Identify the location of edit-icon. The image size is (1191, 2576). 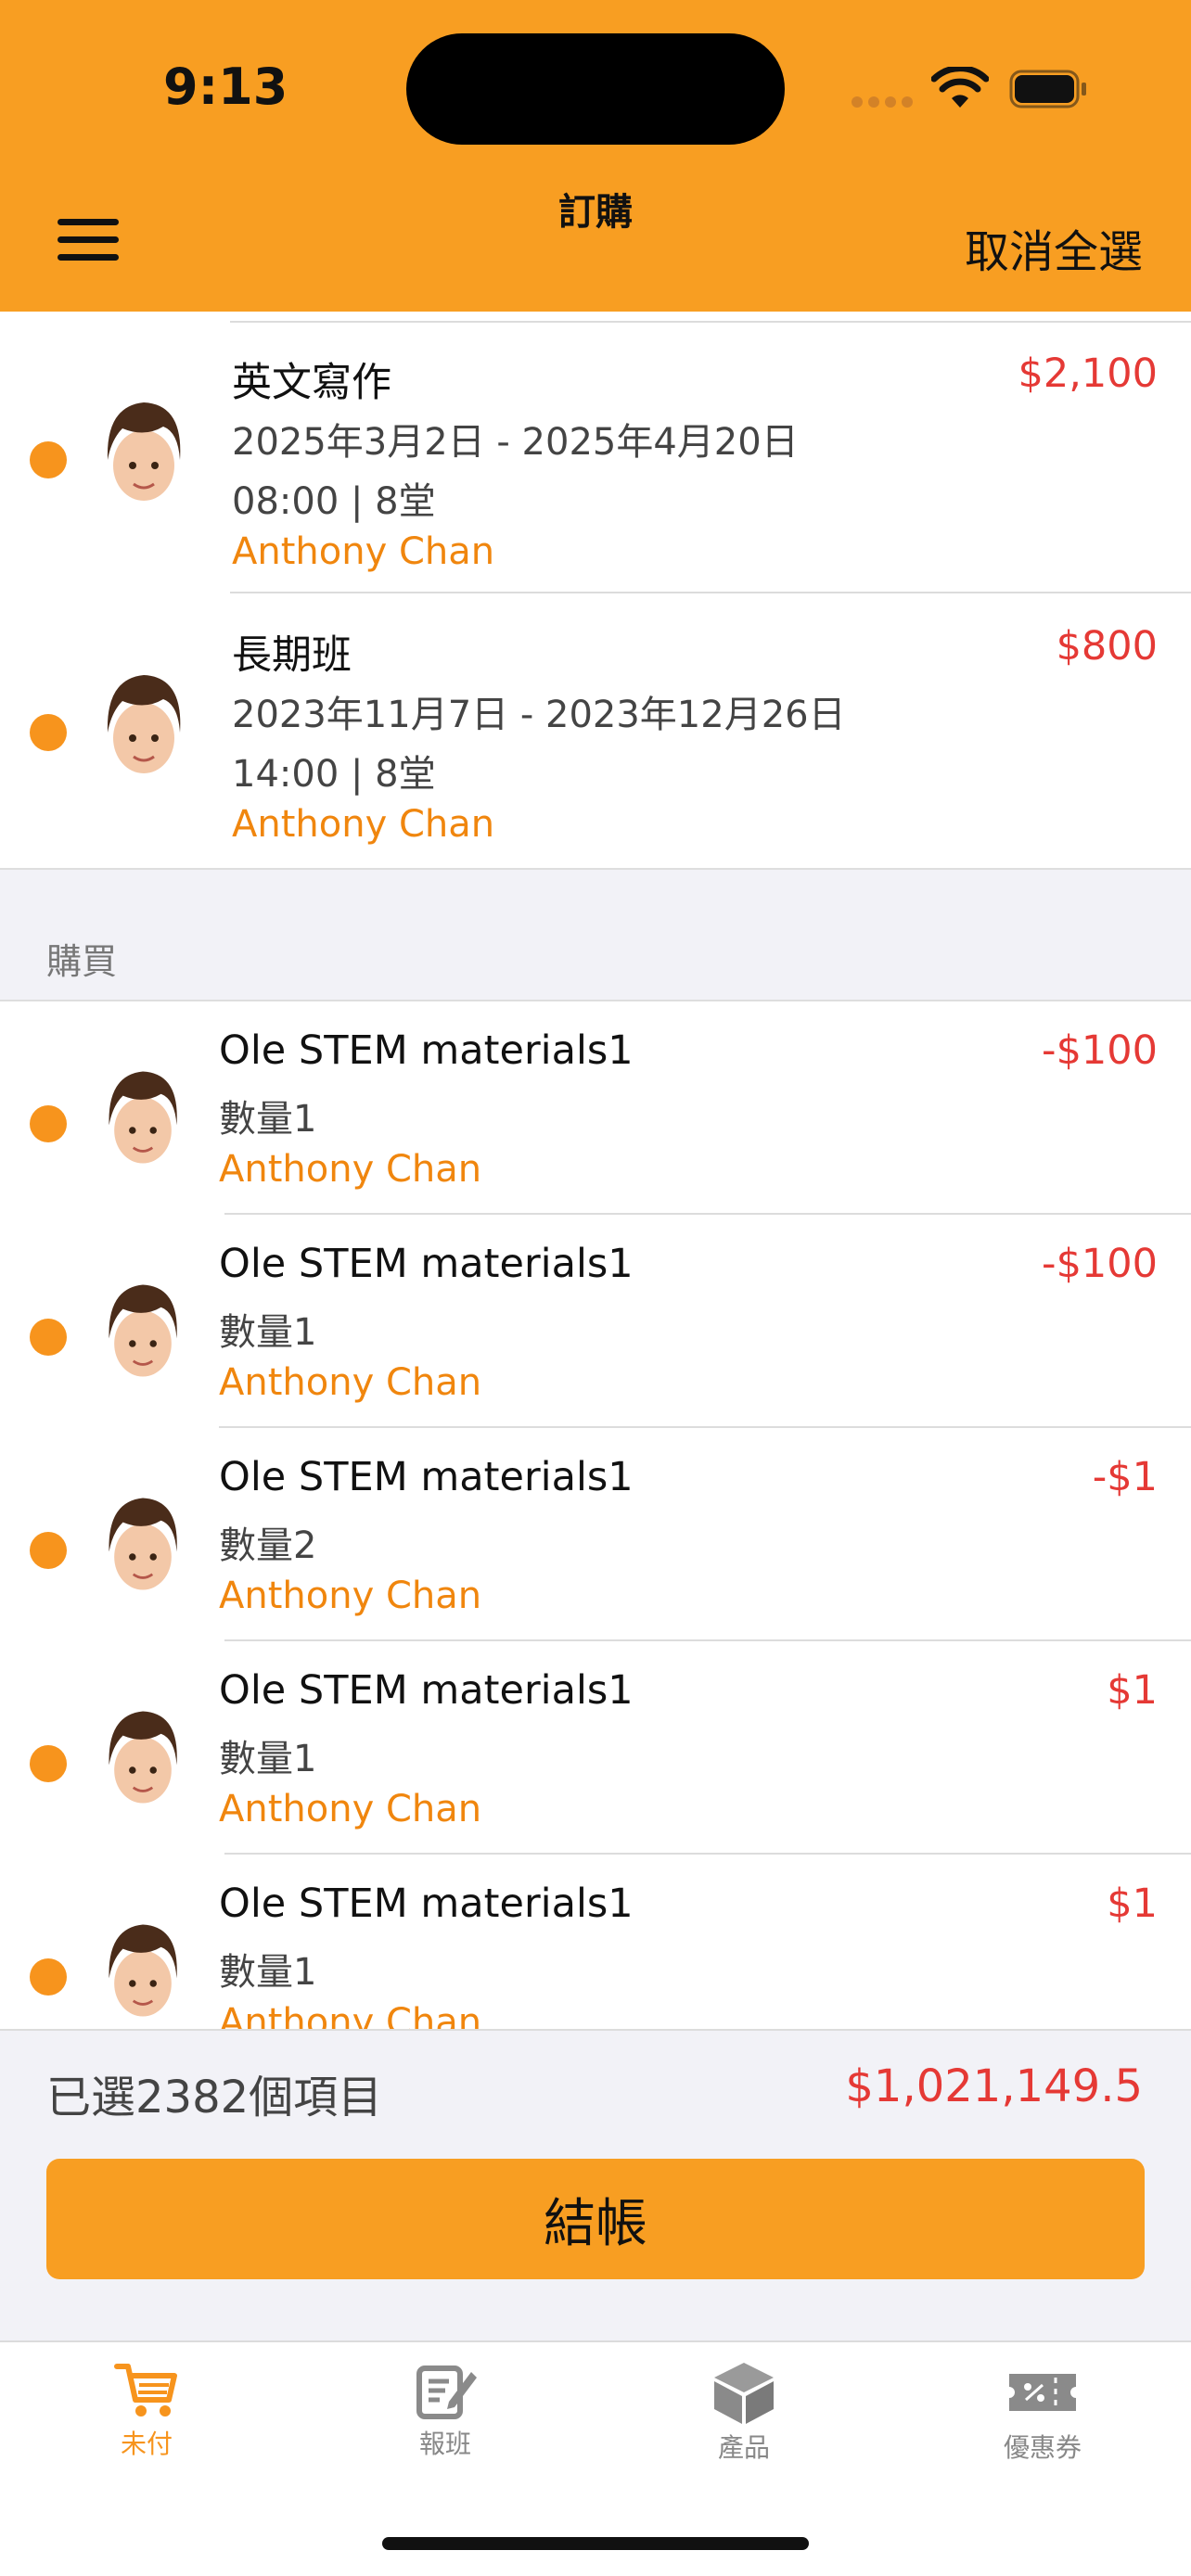
(446, 2393).